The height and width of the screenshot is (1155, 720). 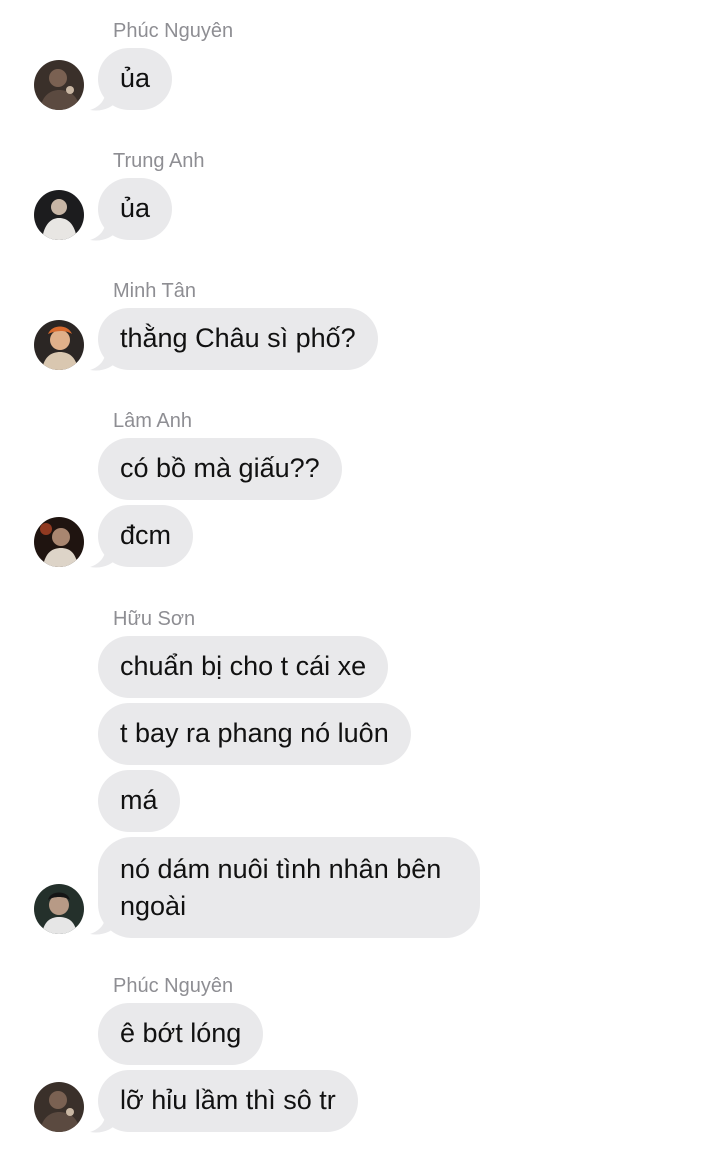 What do you see at coordinates (289, 887) in the screenshot?
I see `message-bubble: nó dám nuôi tình nhân bên ngoài` at bounding box center [289, 887].